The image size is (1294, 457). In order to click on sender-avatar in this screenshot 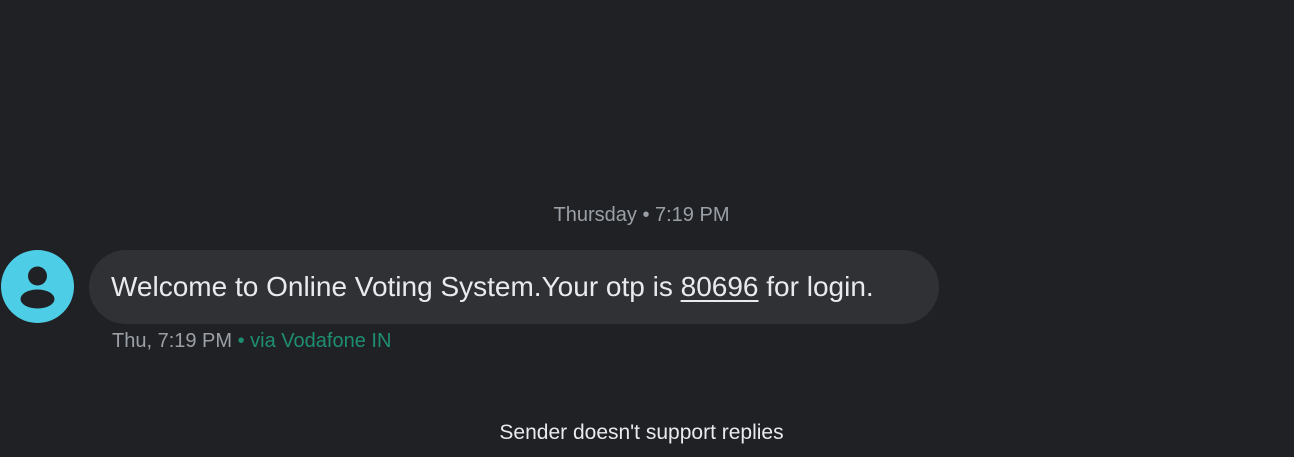, I will do `click(37, 286)`.